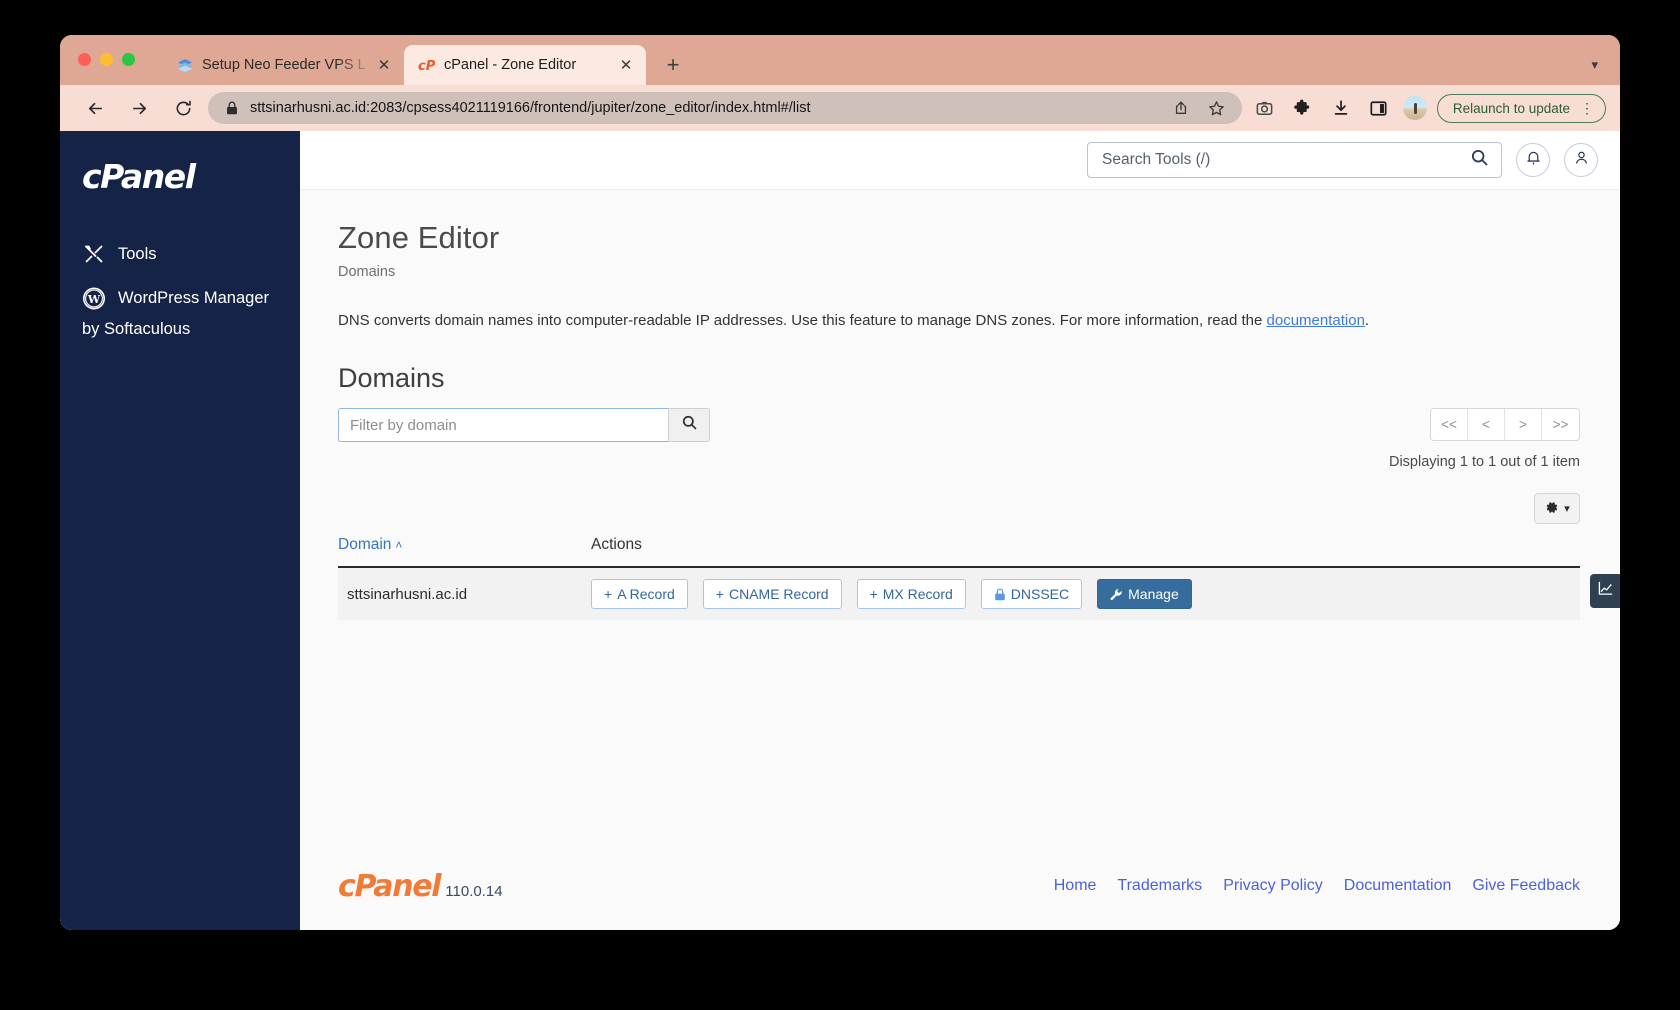 This screenshot has height=1010, width=1680. I want to click on documentation-link: documentation, so click(1316, 320).